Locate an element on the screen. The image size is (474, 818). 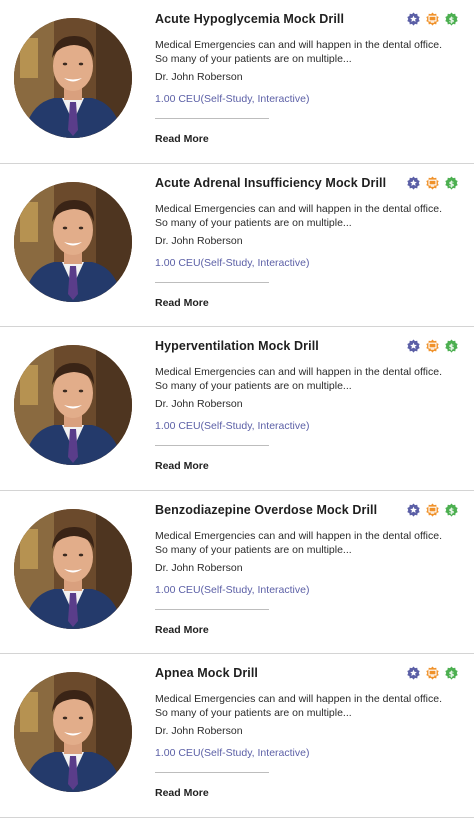
course-title: Apnea Mock Drill is located at coordinates (206, 673).